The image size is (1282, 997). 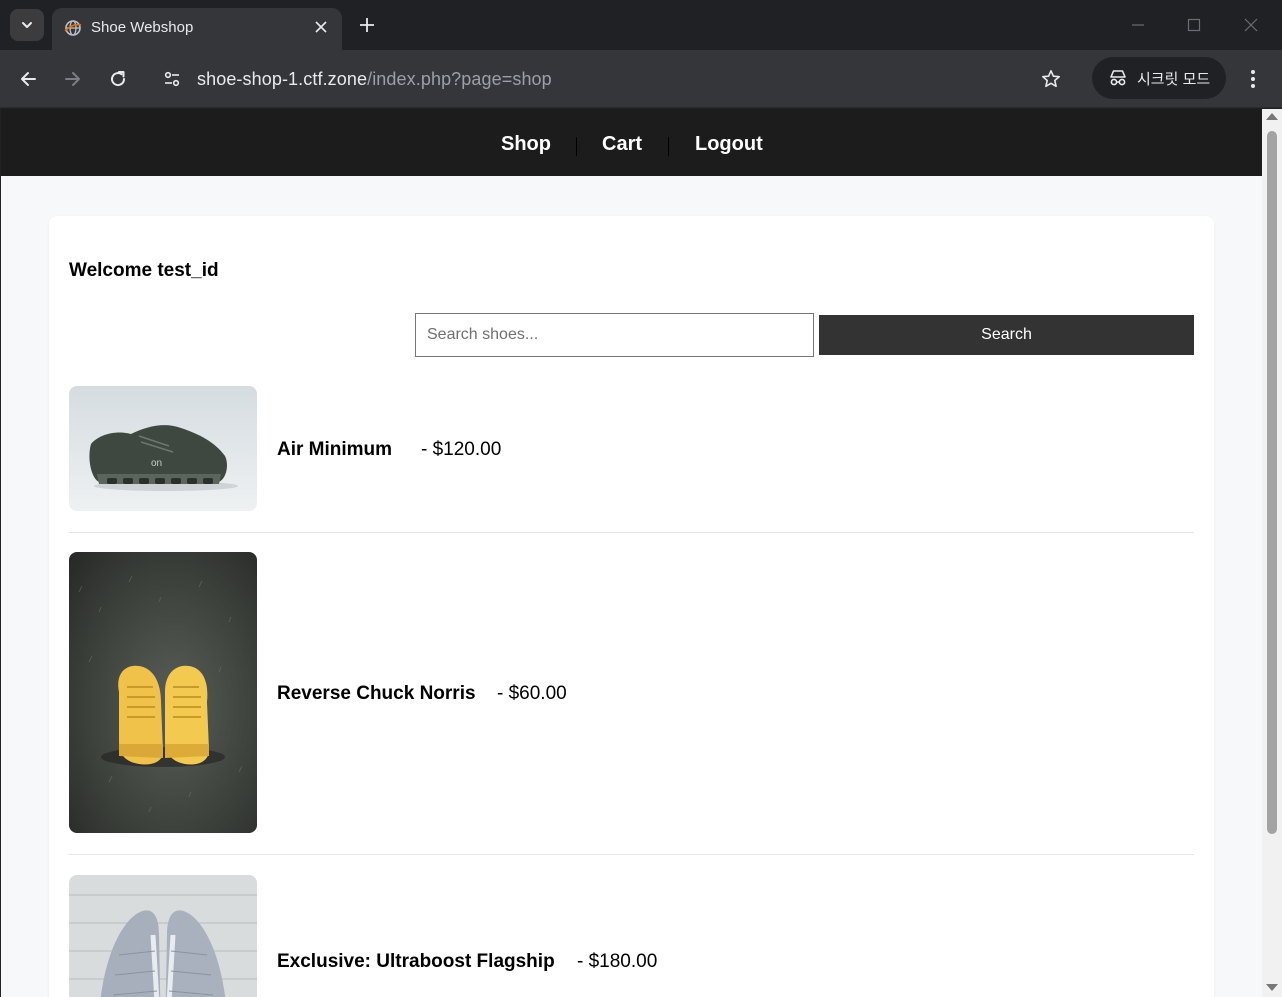 I want to click on scroll-up-arrow-icon, so click(x=1272, y=116).